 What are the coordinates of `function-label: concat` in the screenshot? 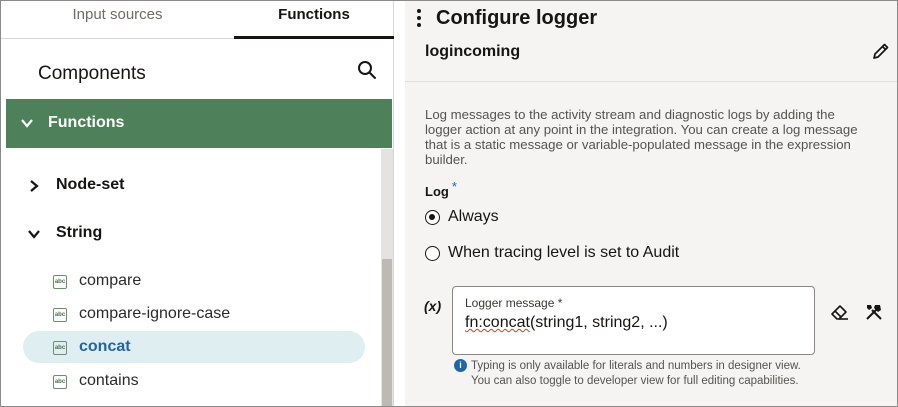 It's located at (105, 346).